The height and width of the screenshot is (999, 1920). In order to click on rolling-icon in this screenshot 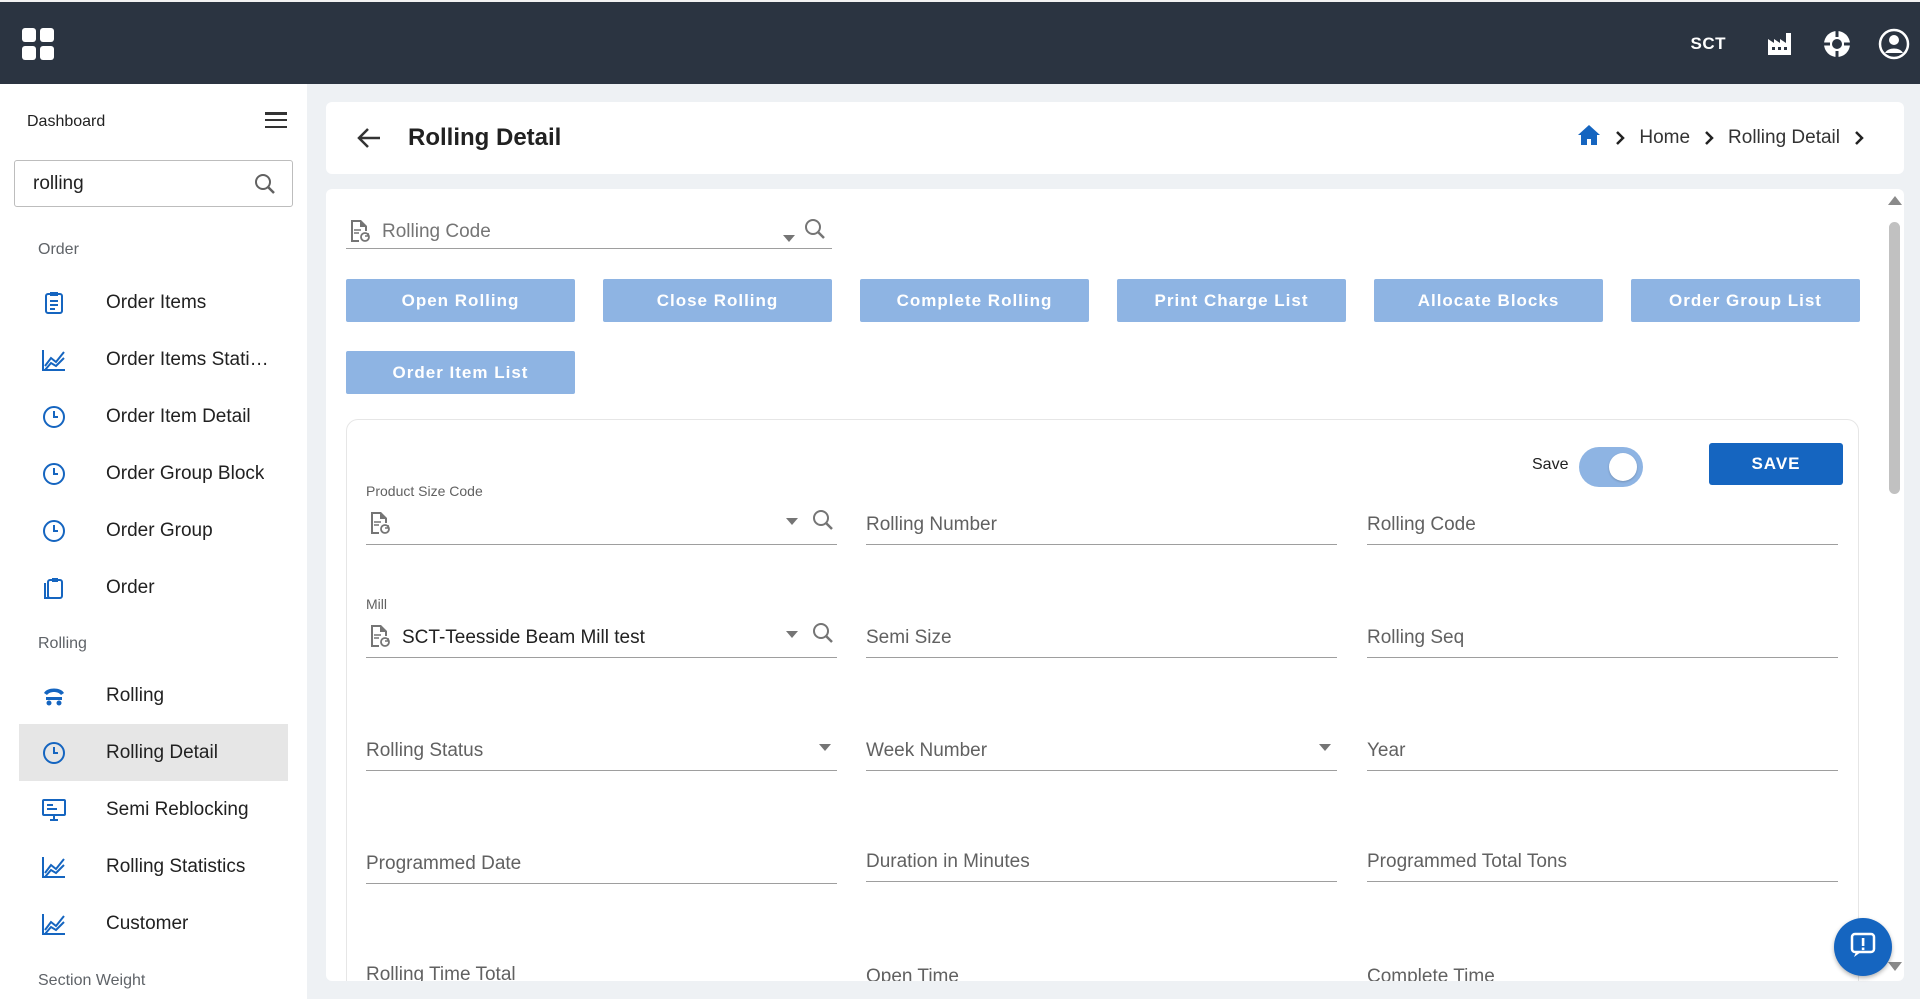, I will do `click(54, 696)`.